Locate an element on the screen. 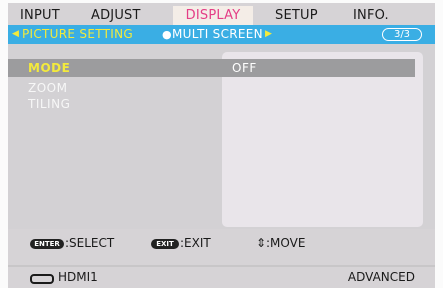 Image resolution: width=443 pixels, height=288 pixels. help-select-text: :SELECT is located at coordinates (90, 243).